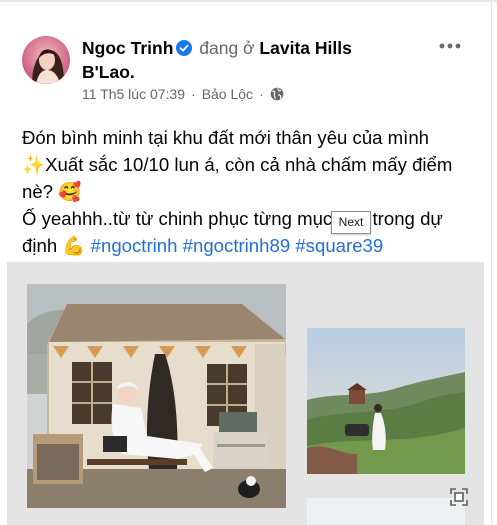  What do you see at coordinates (232, 60) in the screenshot?
I see `post-header: Ngoc Trinh đang ở Lavita Hills B'Lao.` at bounding box center [232, 60].